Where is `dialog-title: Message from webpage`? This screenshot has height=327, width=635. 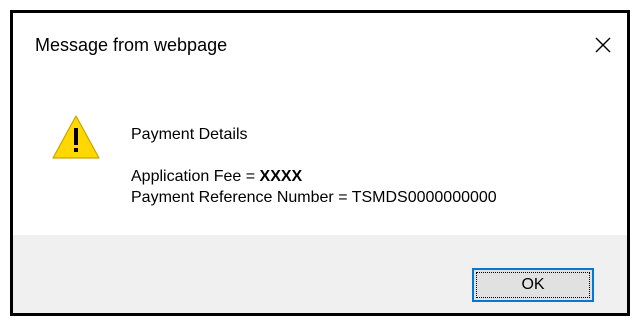
dialog-title: Message from webpage is located at coordinates (131, 45).